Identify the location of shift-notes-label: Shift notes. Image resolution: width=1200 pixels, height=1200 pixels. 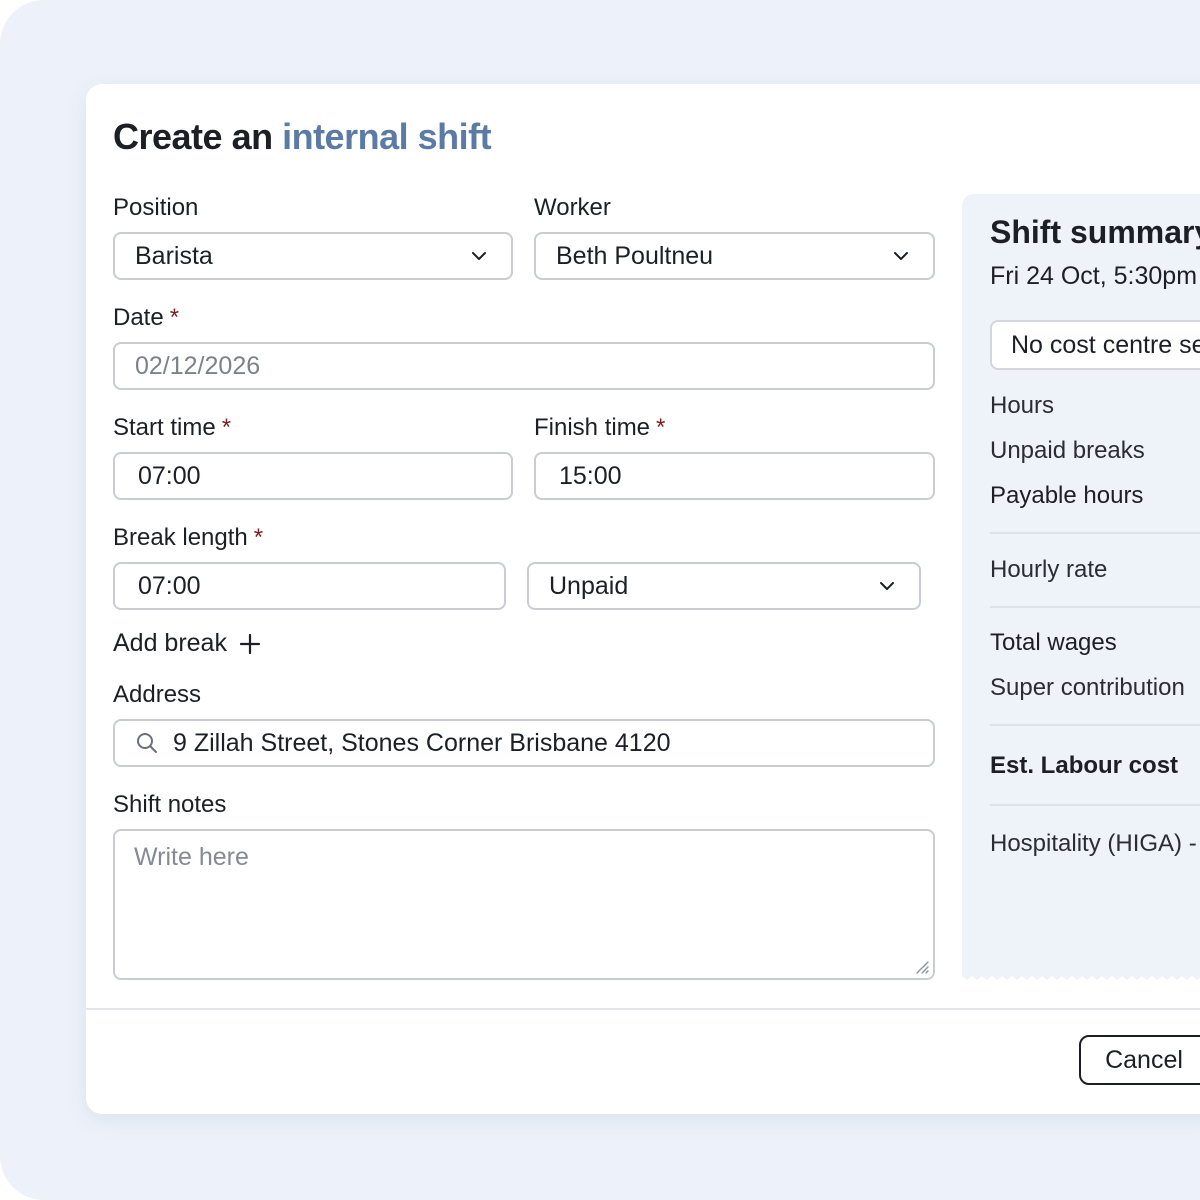
(170, 804).